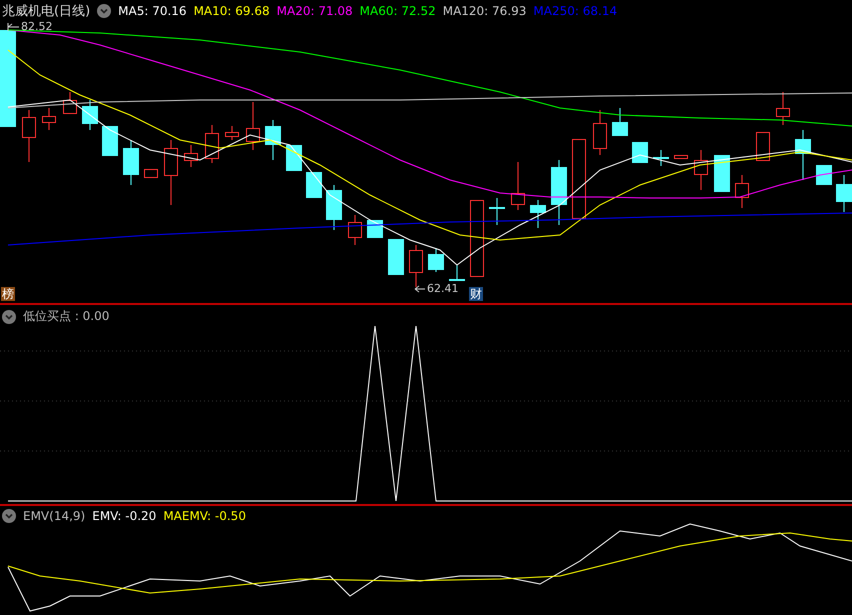  I want to click on ma-value-label: MA10: 69.68, so click(232, 11).